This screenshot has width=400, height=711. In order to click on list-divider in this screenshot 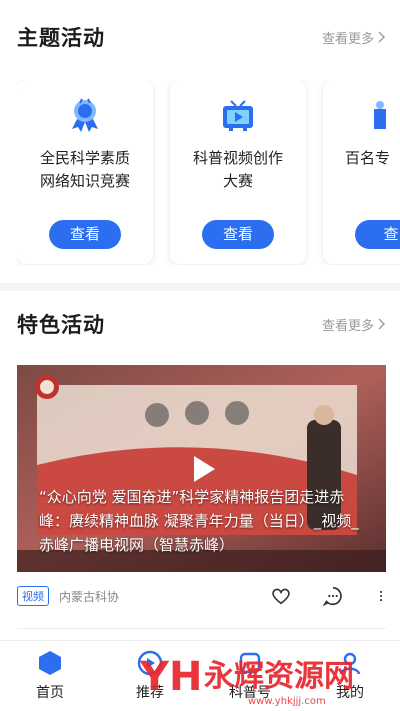, I will do `click(201, 628)`.